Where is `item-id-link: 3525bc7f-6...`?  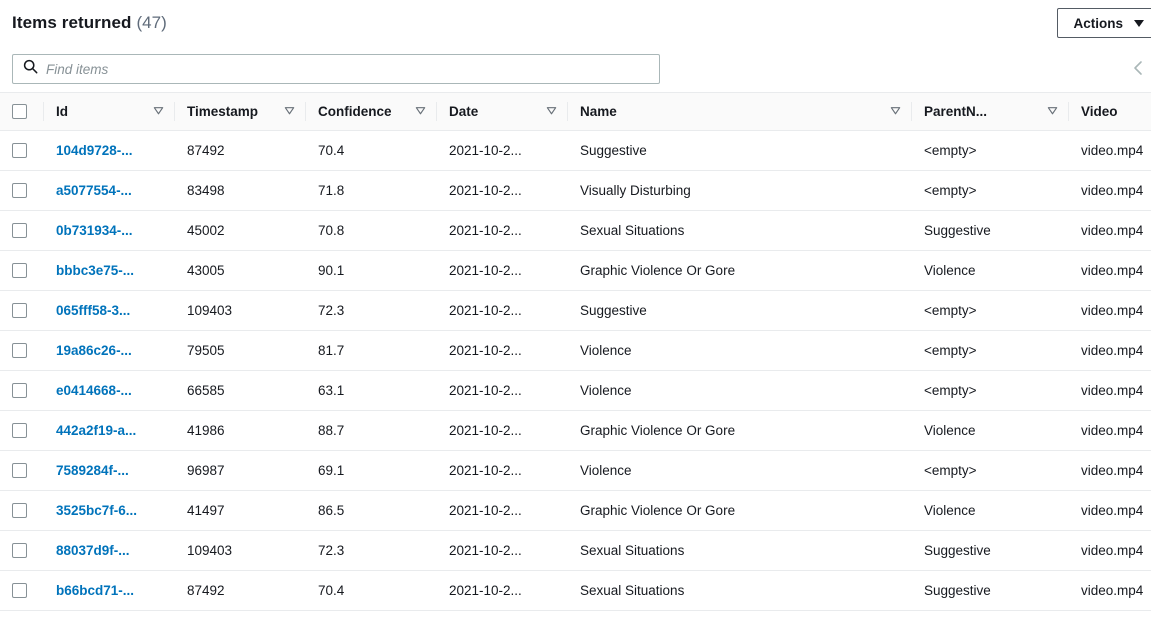 item-id-link: 3525bc7f-6... is located at coordinates (96, 510).